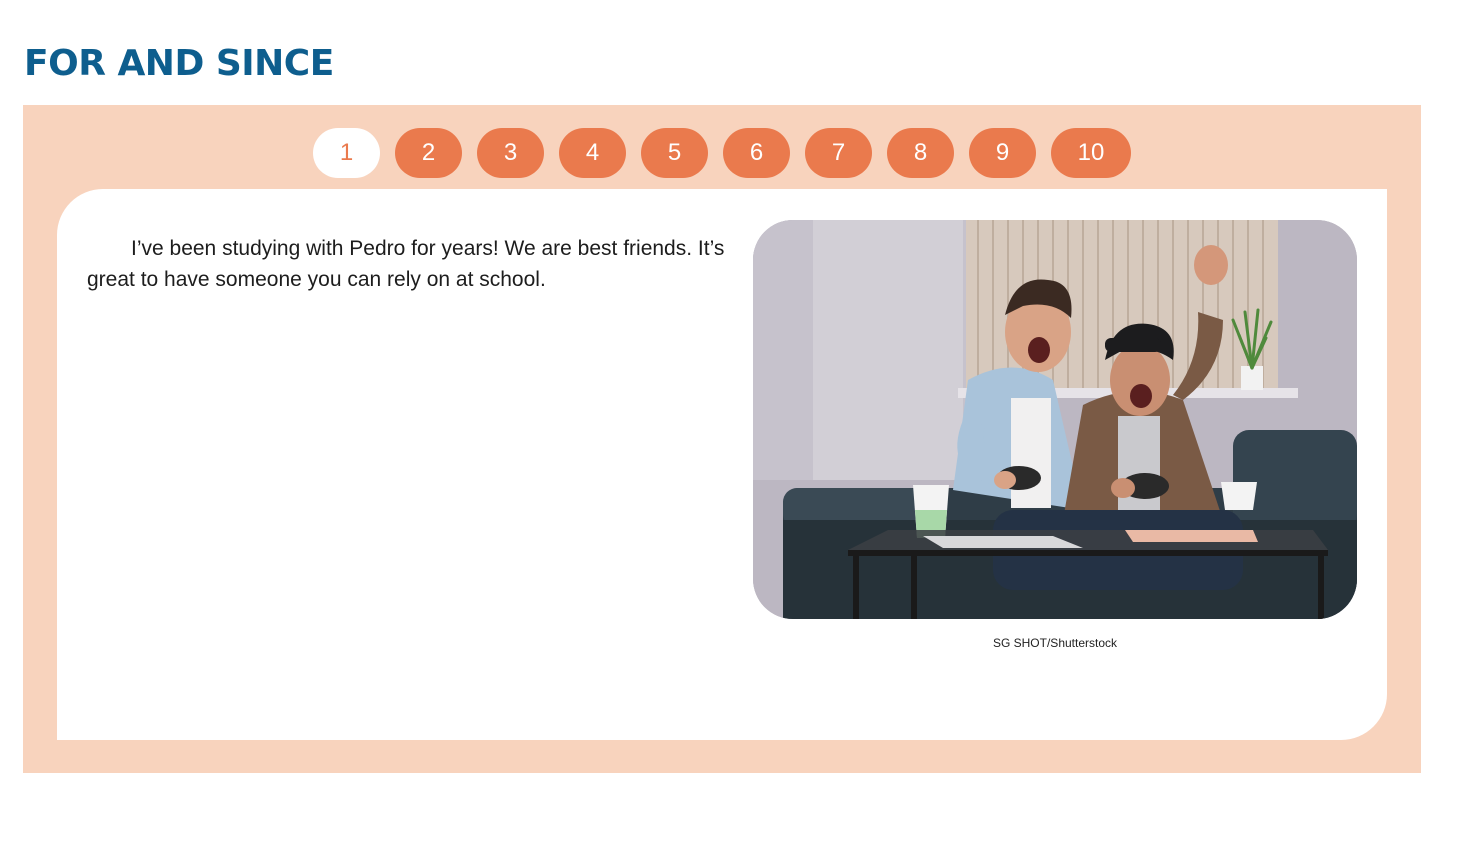 The image size is (1460, 850). Describe the element at coordinates (838, 153) in the screenshot. I see `page-button-7: 7` at that location.